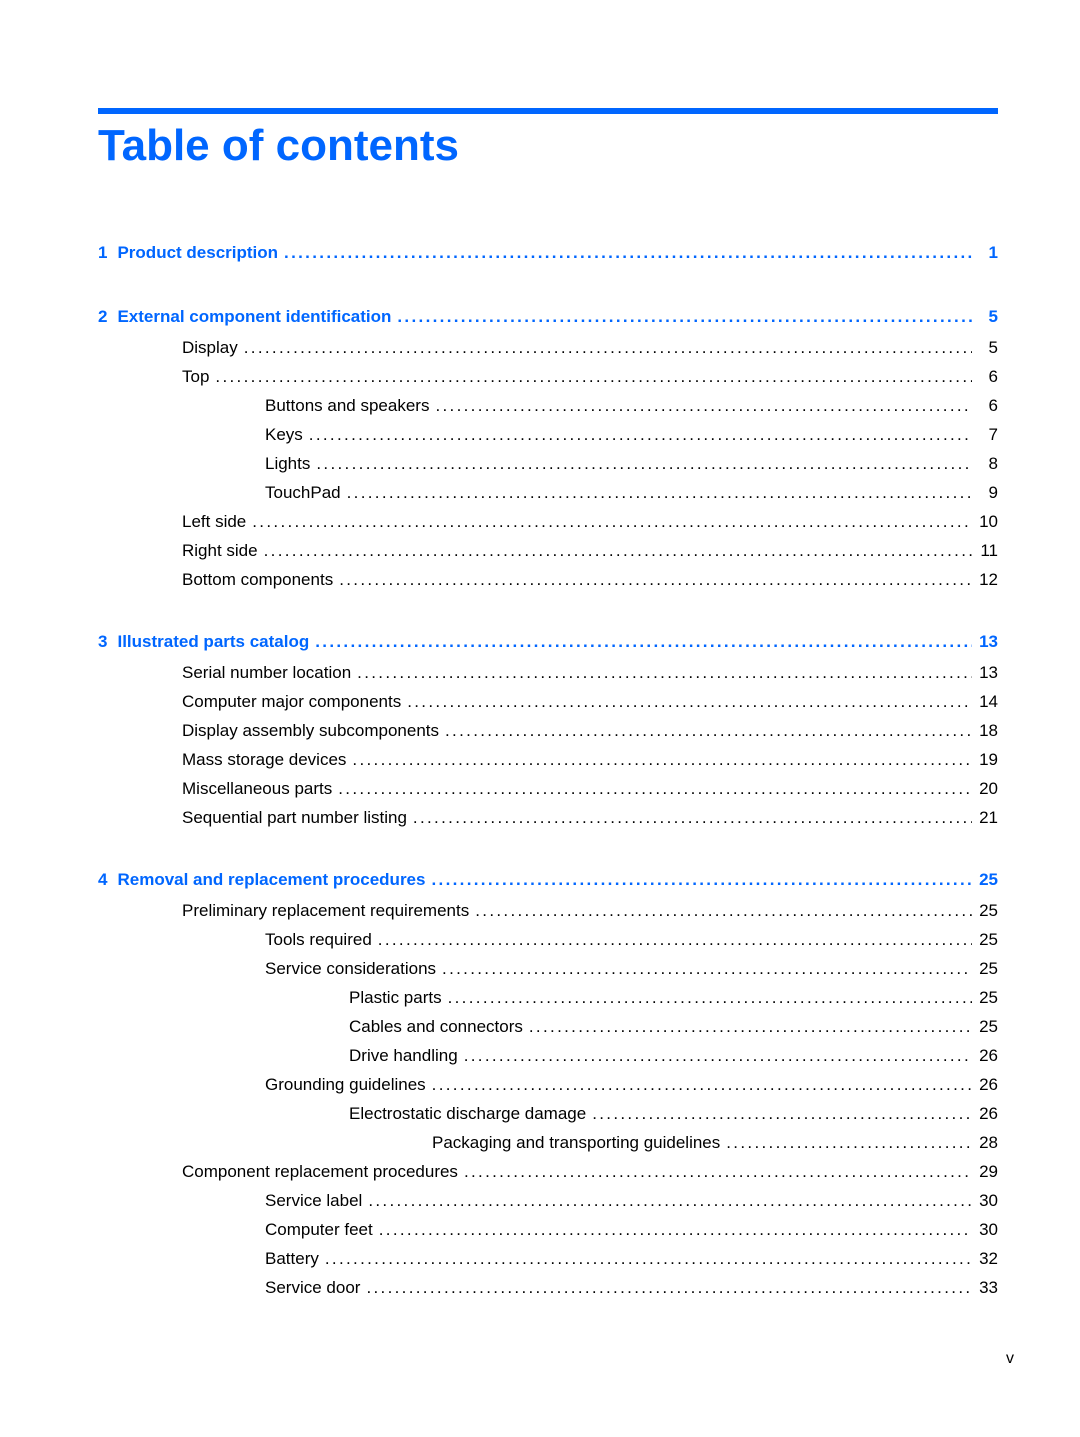  I want to click on toc-entry: Lights 8, so click(548, 464).